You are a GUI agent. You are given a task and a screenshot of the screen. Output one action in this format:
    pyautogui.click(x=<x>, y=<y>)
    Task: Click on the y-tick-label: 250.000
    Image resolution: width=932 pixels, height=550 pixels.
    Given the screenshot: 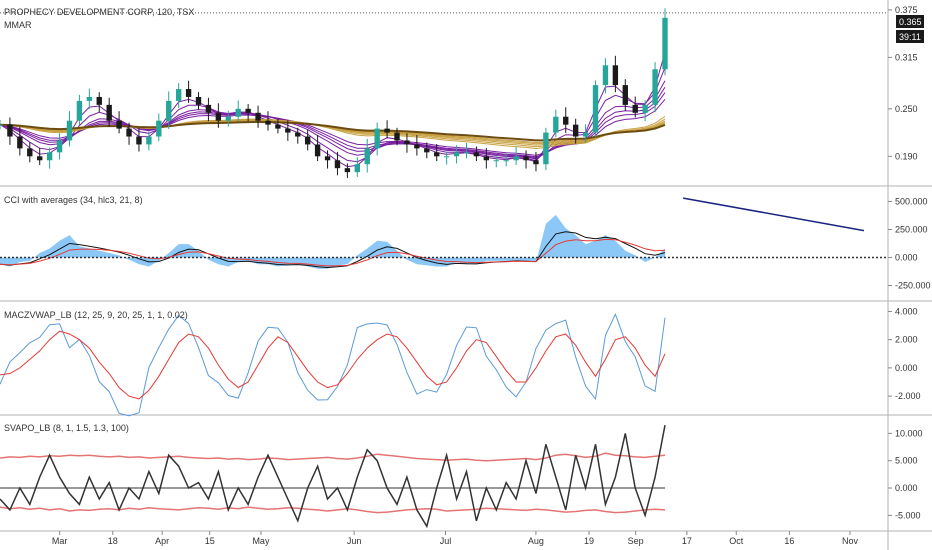 What is the action you would take?
    pyautogui.click(x=911, y=229)
    